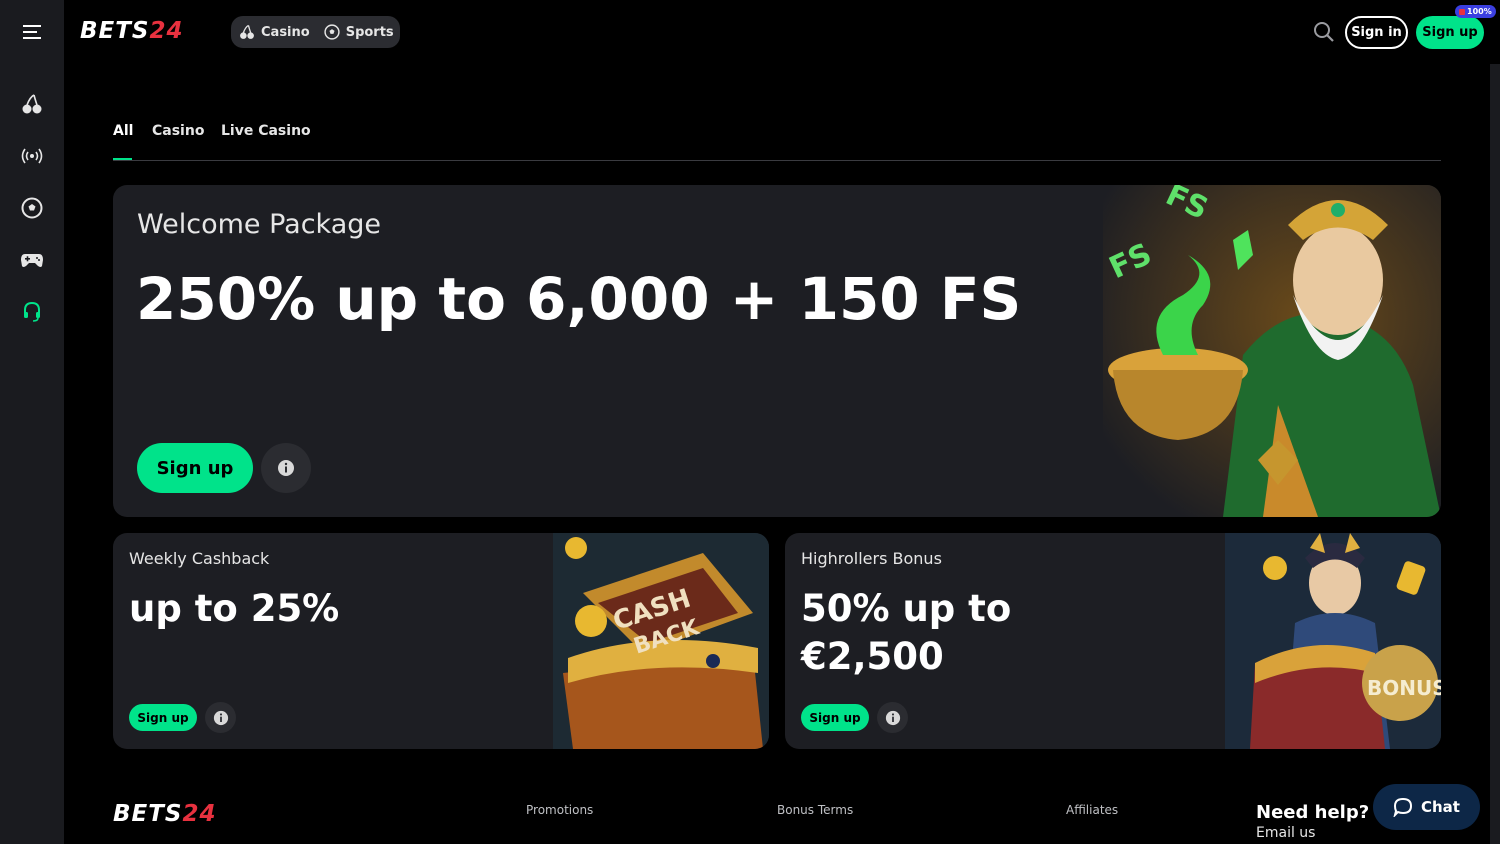  Describe the element at coordinates (661, 641) in the screenshot. I see `treasure-chest-illustration: CASH BACK` at that location.